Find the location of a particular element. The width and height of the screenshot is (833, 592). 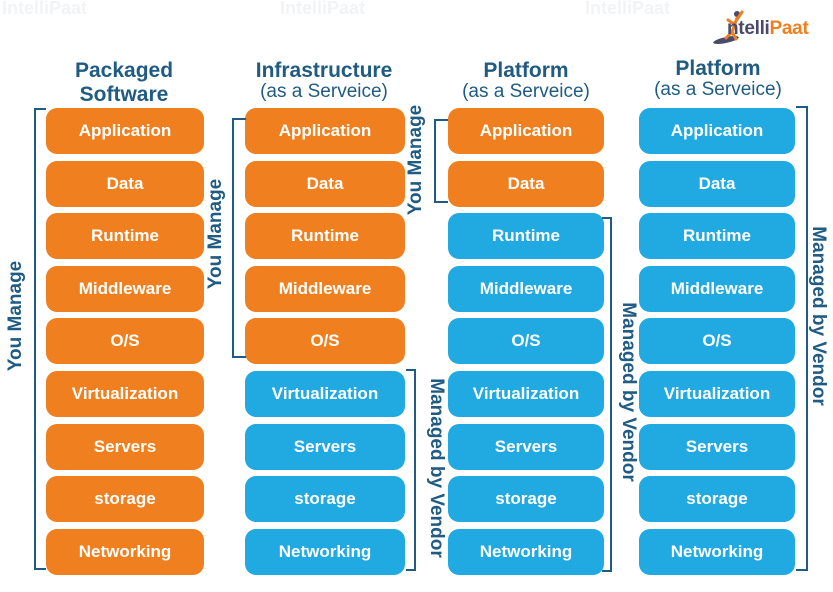

column-title-saas: Platform (as a Serveice) is located at coordinates (718, 78).